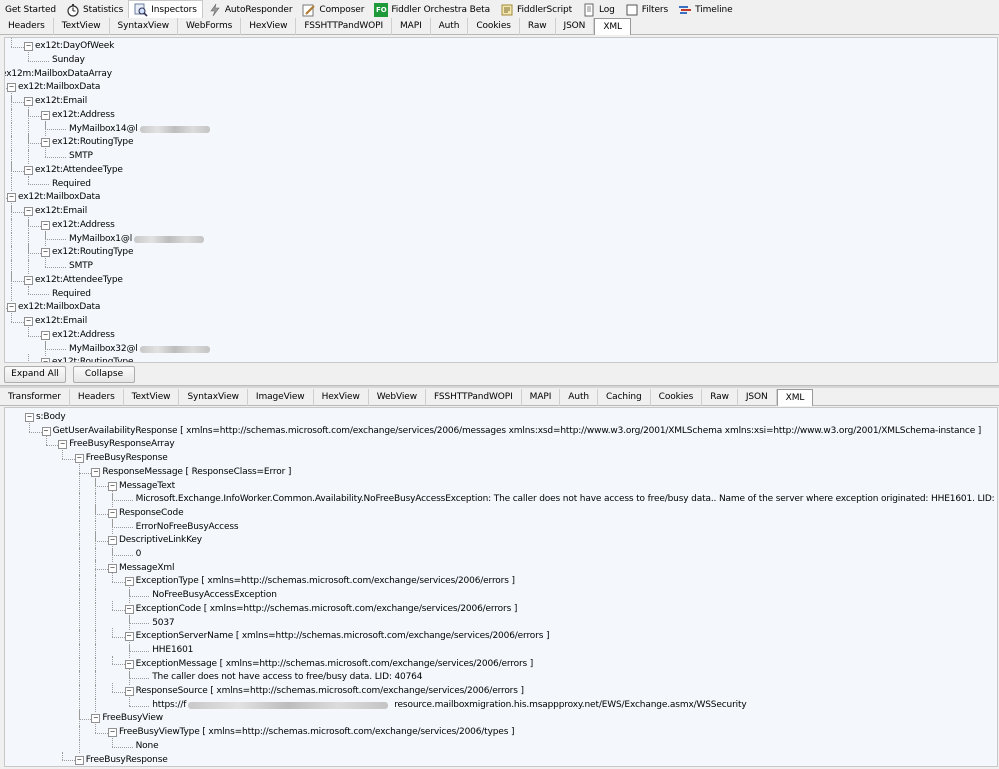 The image size is (999, 769). Describe the element at coordinates (163, 623) in the screenshot. I see `xml-text-node: 5037` at that location.